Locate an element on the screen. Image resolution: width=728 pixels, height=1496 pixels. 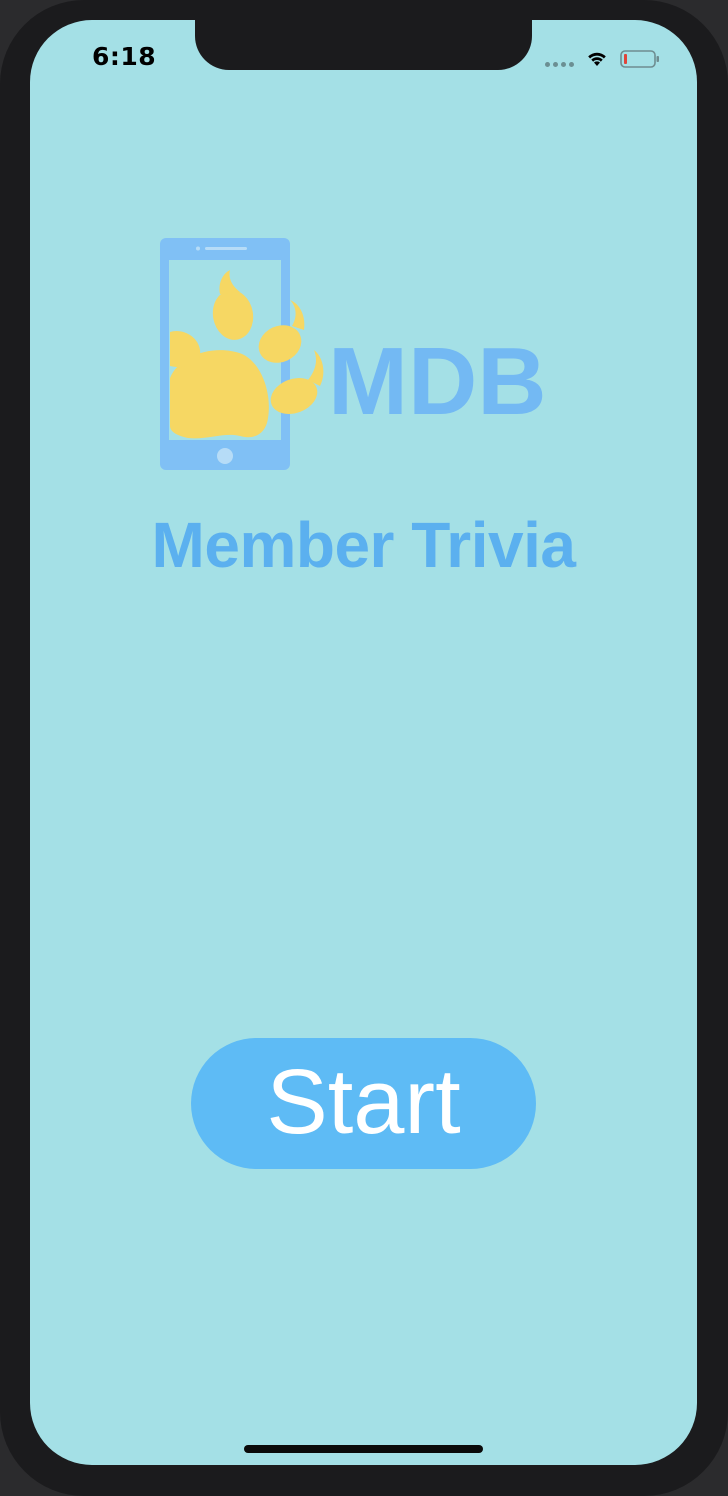
home-indicator is located at coordinates (363, 1449).